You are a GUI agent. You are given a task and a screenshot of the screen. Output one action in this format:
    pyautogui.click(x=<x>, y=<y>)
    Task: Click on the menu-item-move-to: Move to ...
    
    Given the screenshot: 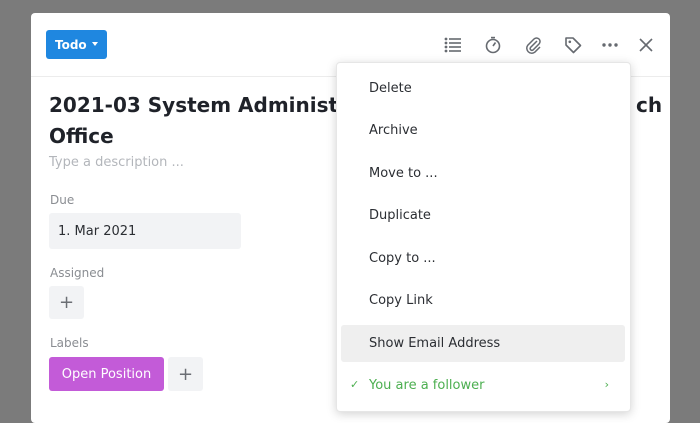 What is the action you would take?
    pyautogui.click(x=483, y=173)
    